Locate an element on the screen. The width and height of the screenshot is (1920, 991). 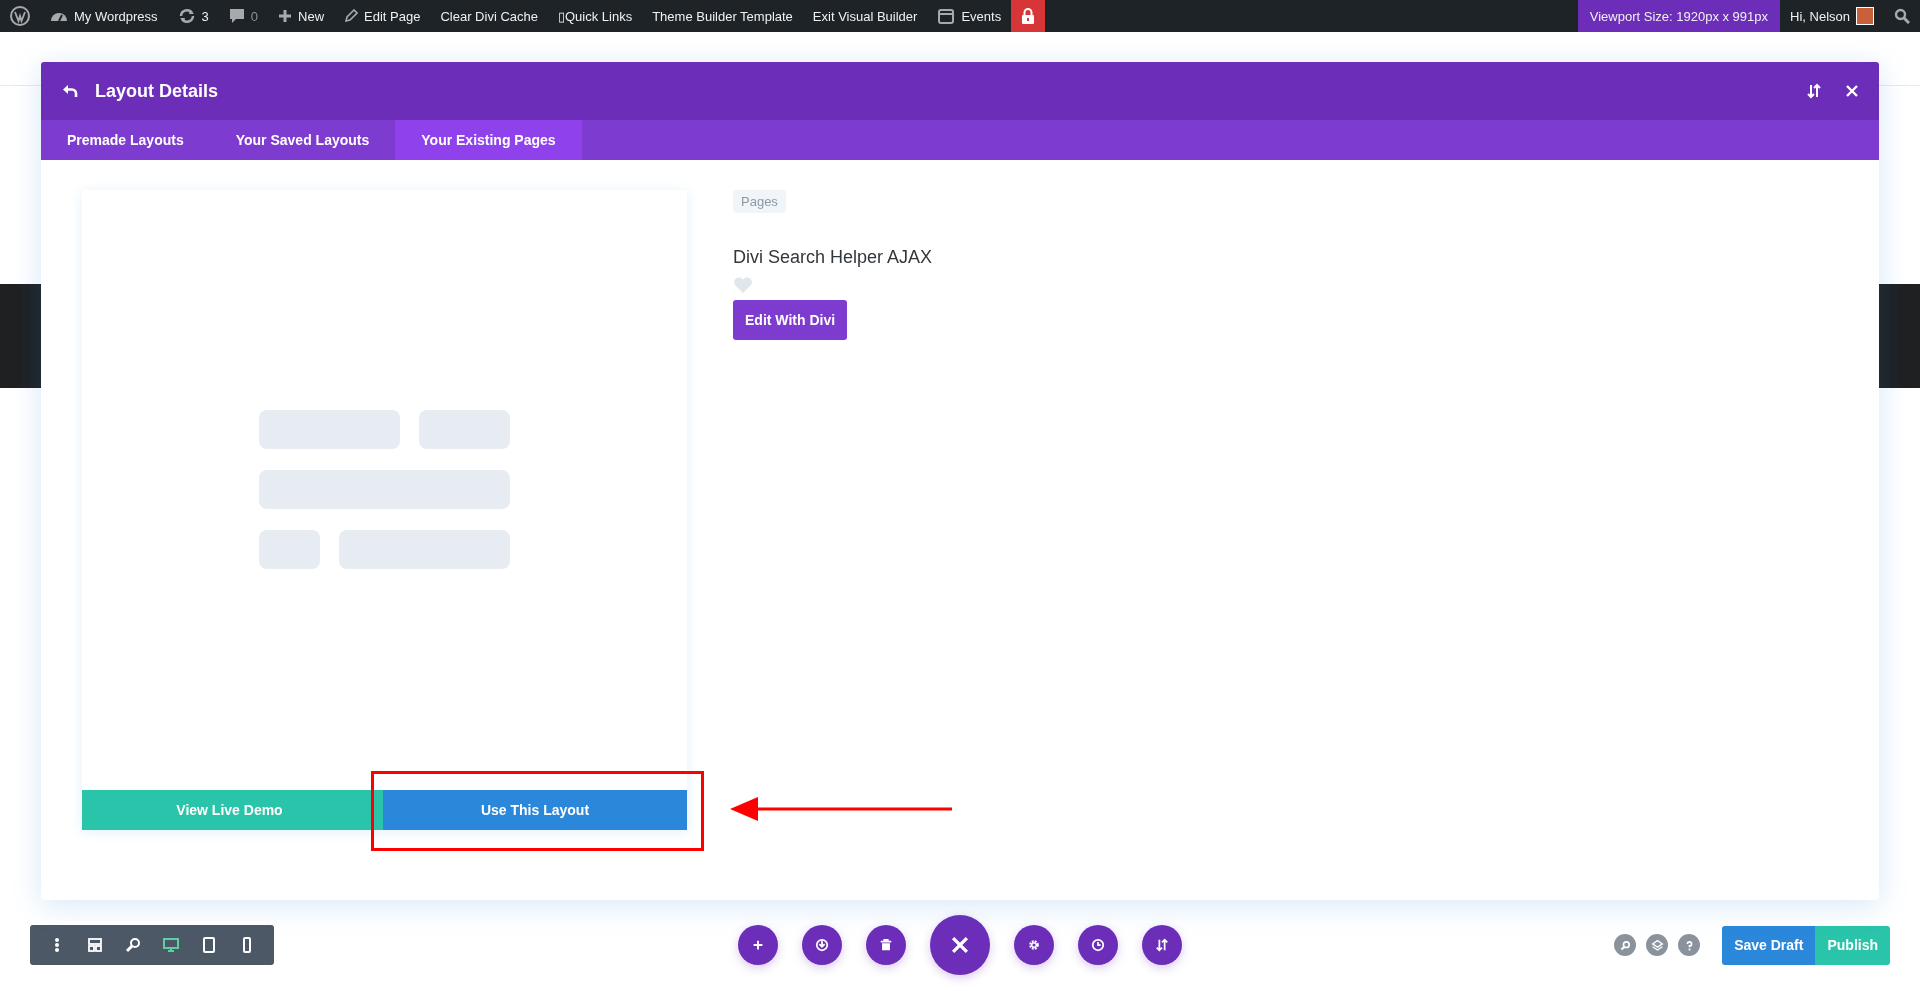
sort-arrows-icon is located at coordinates (1814, 91).